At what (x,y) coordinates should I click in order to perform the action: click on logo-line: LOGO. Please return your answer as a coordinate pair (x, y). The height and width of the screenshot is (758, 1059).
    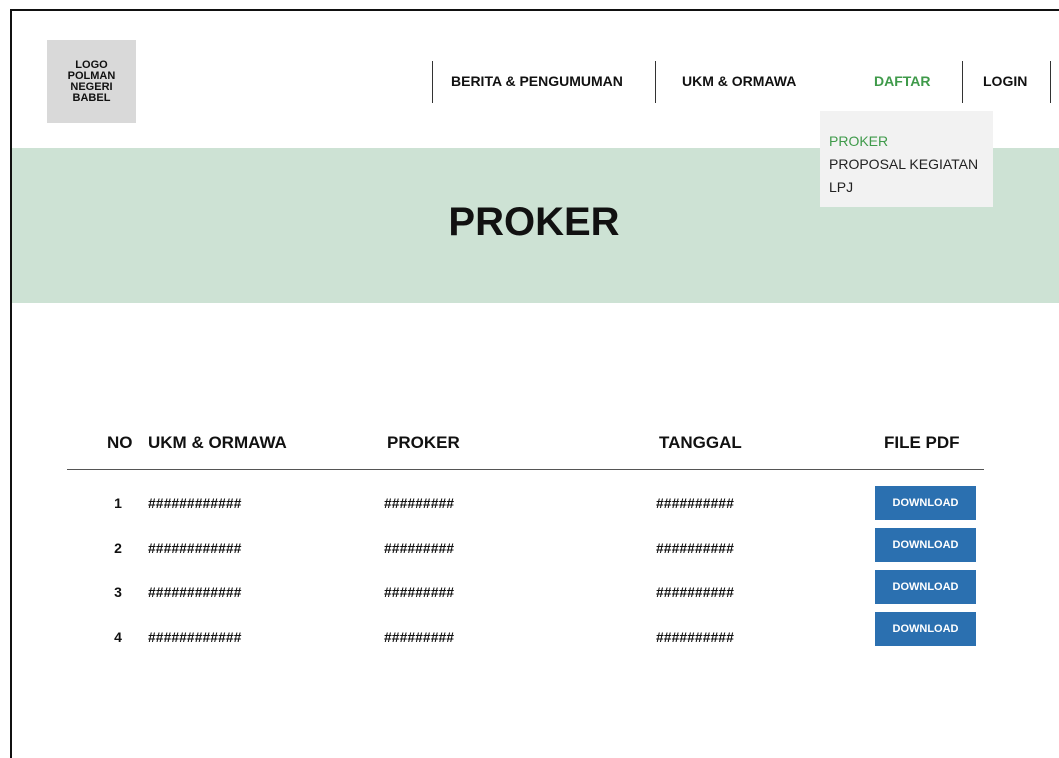
    Looking at the image, I should click on (91, 64).